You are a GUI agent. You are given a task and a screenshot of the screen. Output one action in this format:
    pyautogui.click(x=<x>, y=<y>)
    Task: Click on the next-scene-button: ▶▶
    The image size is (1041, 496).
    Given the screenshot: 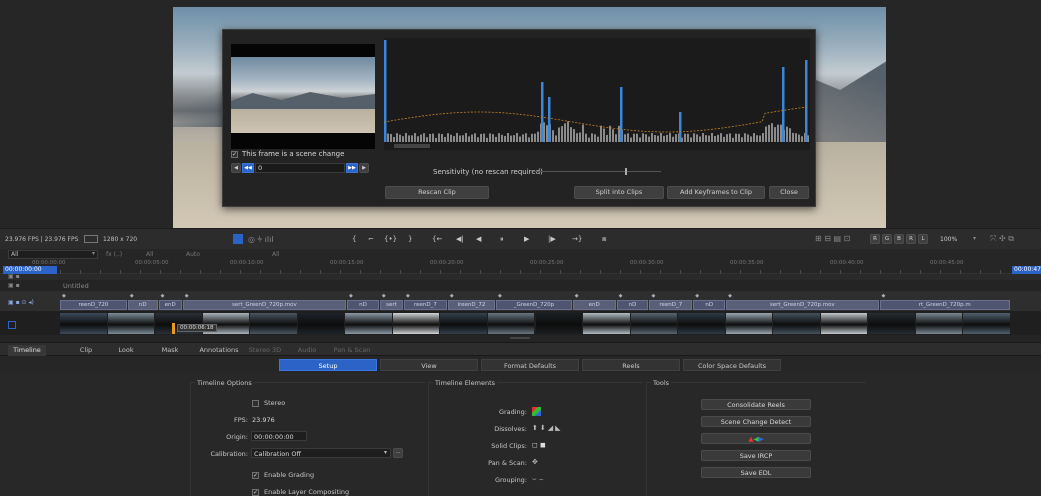 What is the action you would take?
    pyautogui.click(x=352, y=168)
    